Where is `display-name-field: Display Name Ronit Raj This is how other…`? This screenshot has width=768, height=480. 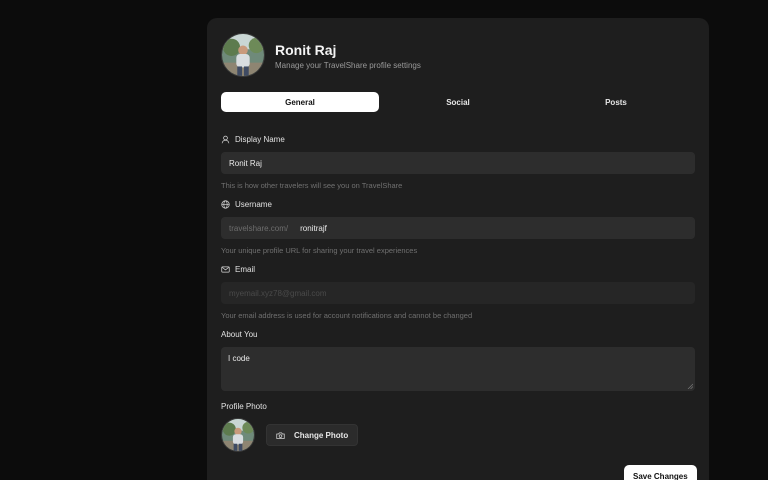 display-name-field: Display Name Ronit Raj This is how other… is located at coordinates (458, 162).